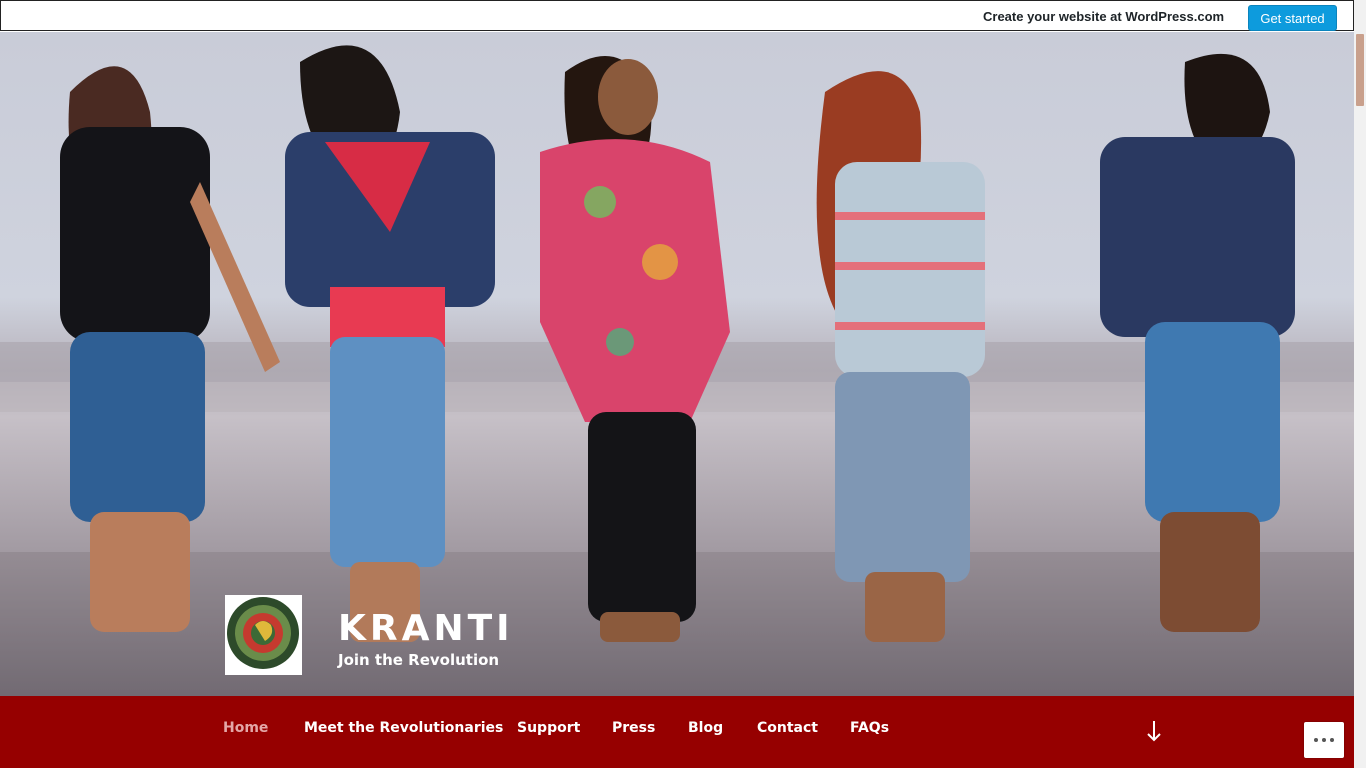  What do you see at coordinates (869, 728) in the screenshot?
I see `nav-item-faqs: FAQs` at bounding box center [869, 728].